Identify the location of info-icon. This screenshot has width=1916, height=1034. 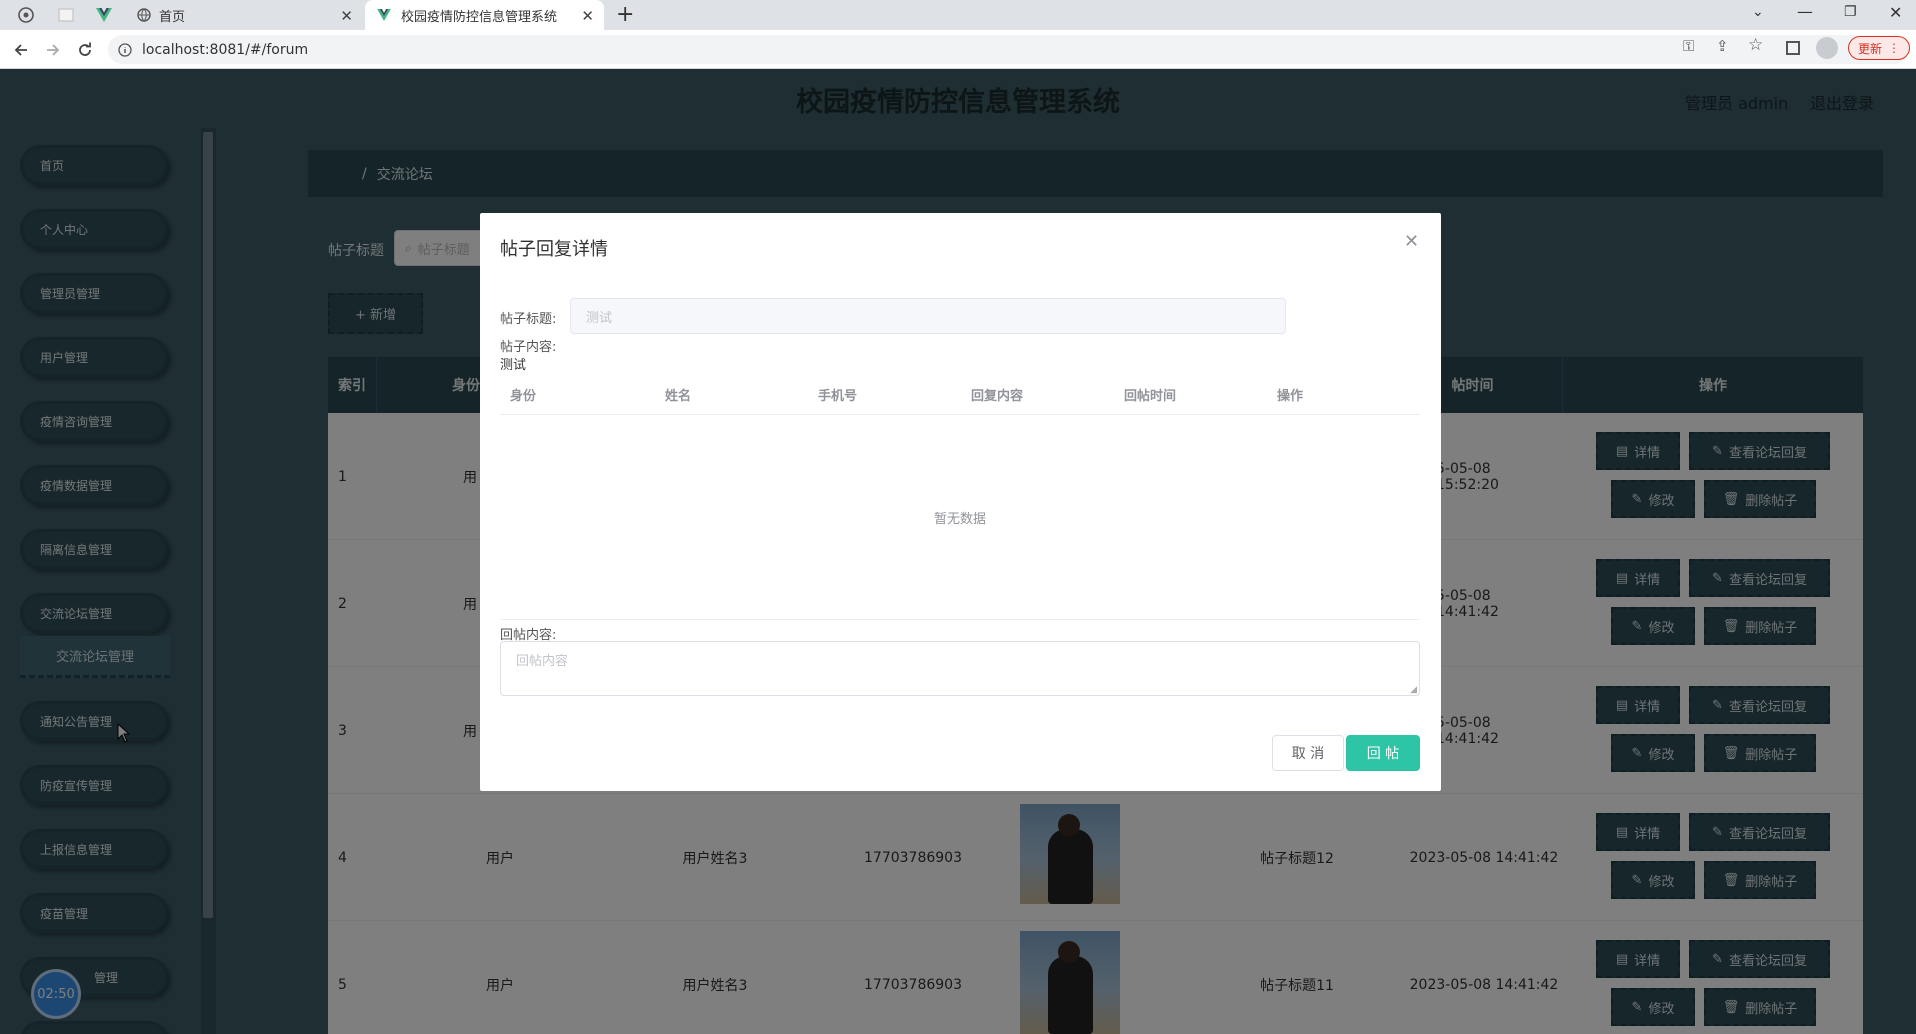
(125, 49).